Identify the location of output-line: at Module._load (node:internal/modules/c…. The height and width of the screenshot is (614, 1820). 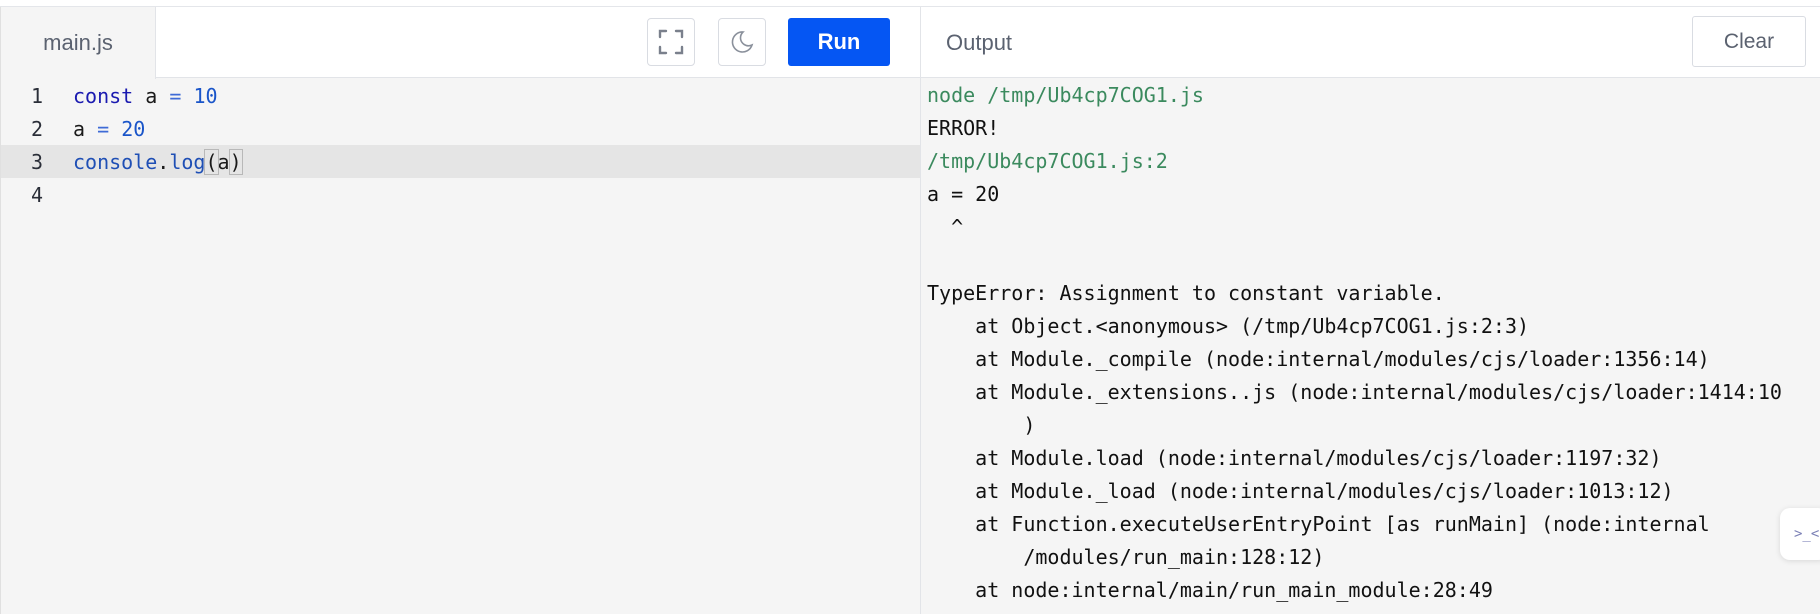
(1300, 491).